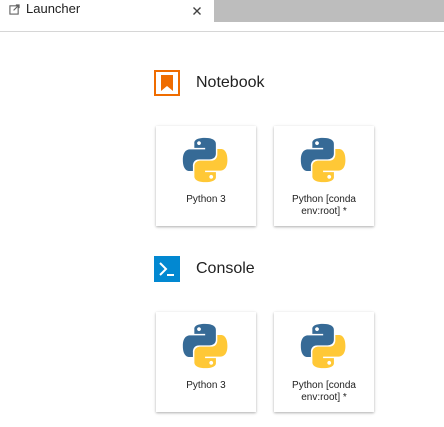 This screenshot has width=444, height=427. Describe the element at coordinates (230, 82) in the screenshot. I see `notebook-section-title: Notebook` at that location.